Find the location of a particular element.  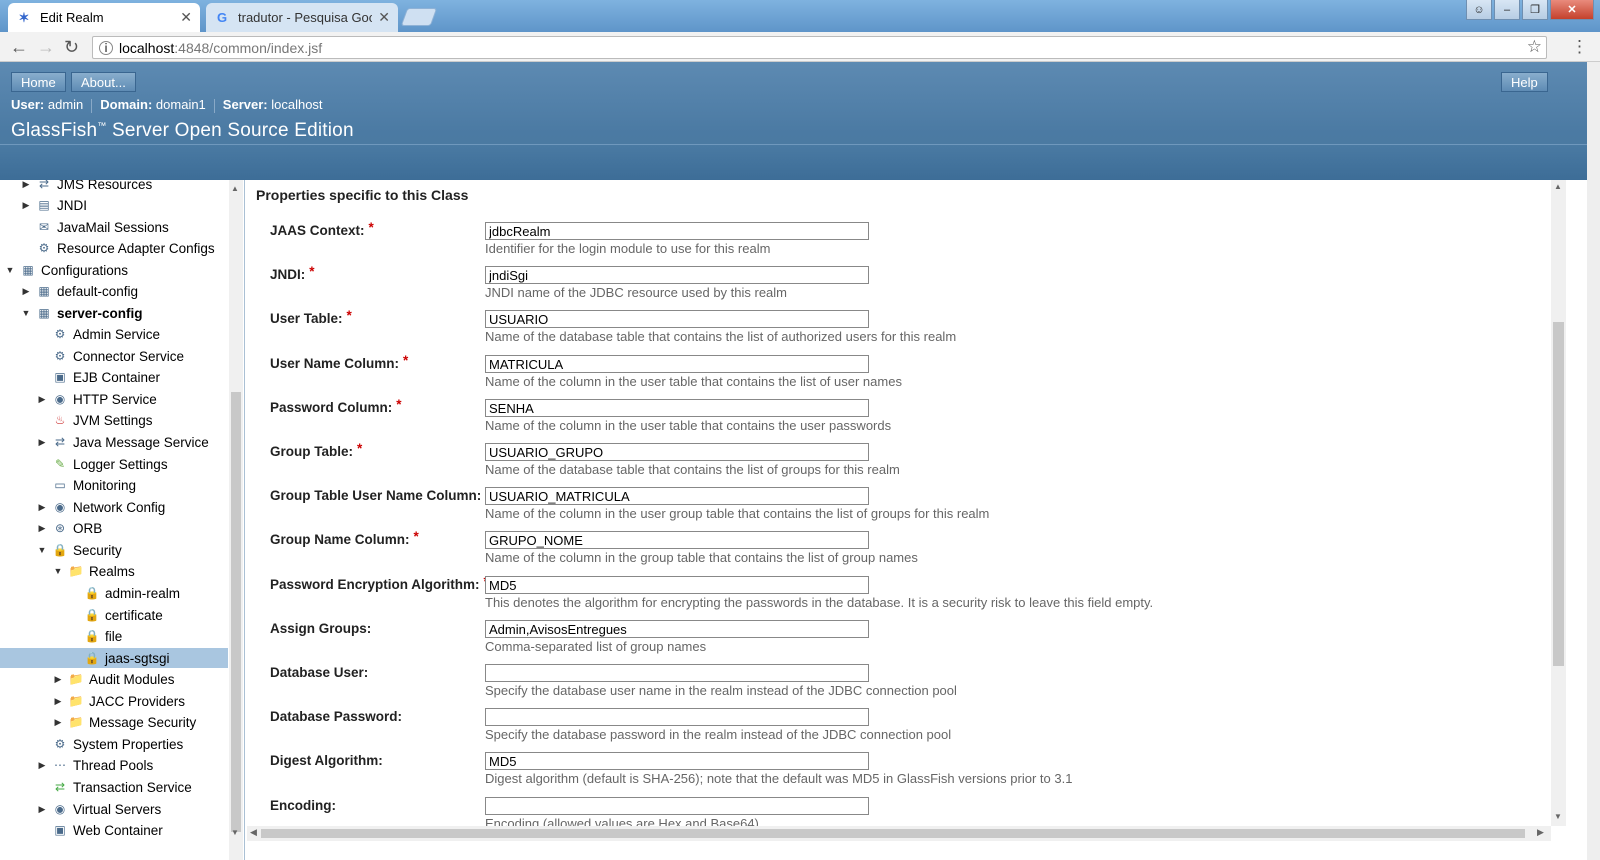

tree-item-certificate: 🔒 certificate is located at coordinates (115, 615).